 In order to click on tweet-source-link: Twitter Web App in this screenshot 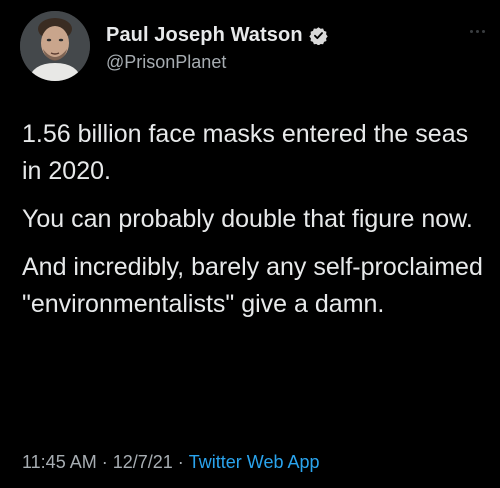, I will do `click(254, 462)`.